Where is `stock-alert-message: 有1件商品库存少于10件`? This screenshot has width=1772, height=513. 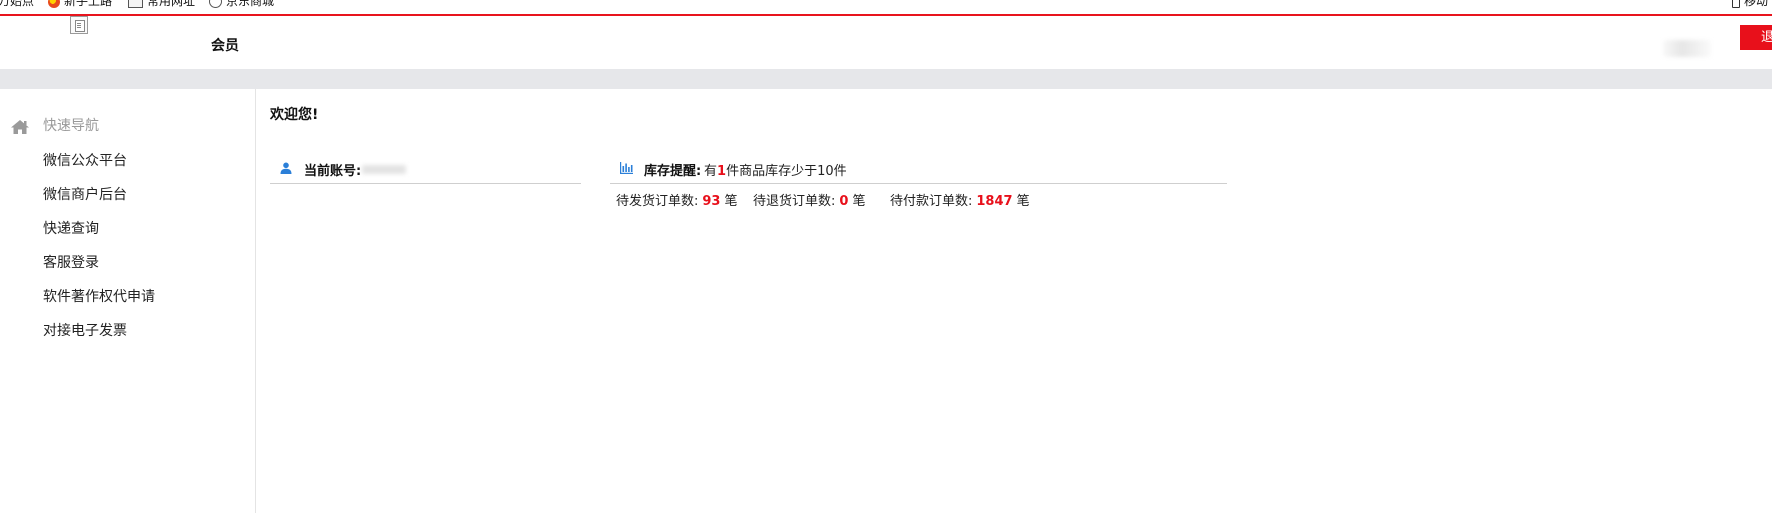 stock-alert-message: 有1件商品库存少于10件 is located at coordinates (775, 169).